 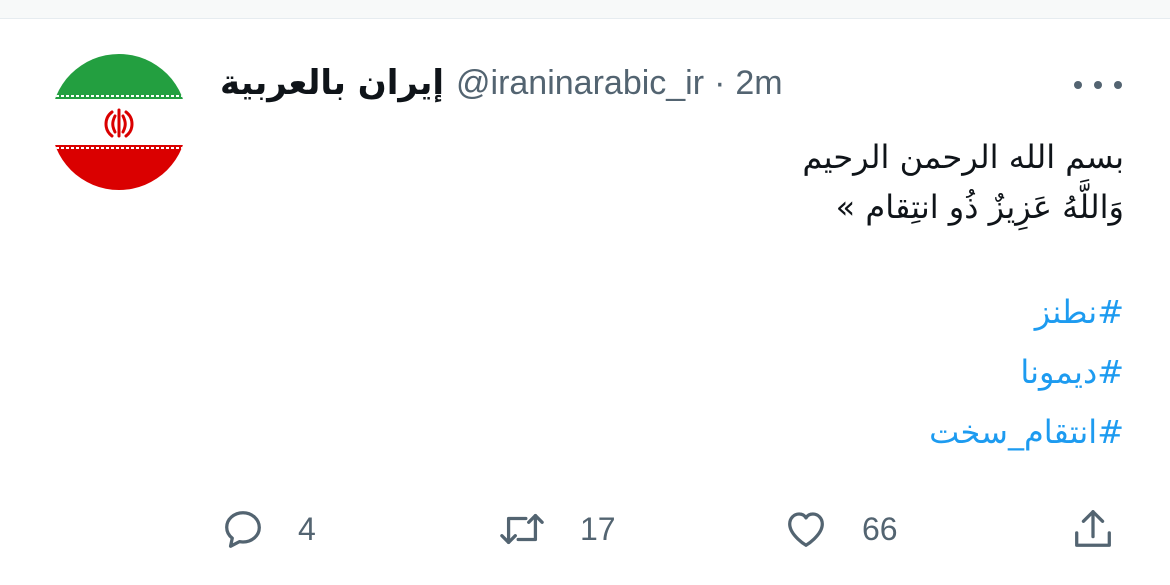 What do you see at coordinates (307, 528) in the screenshot?
I see `reply-count: 4` at bounding box center [307, 528].